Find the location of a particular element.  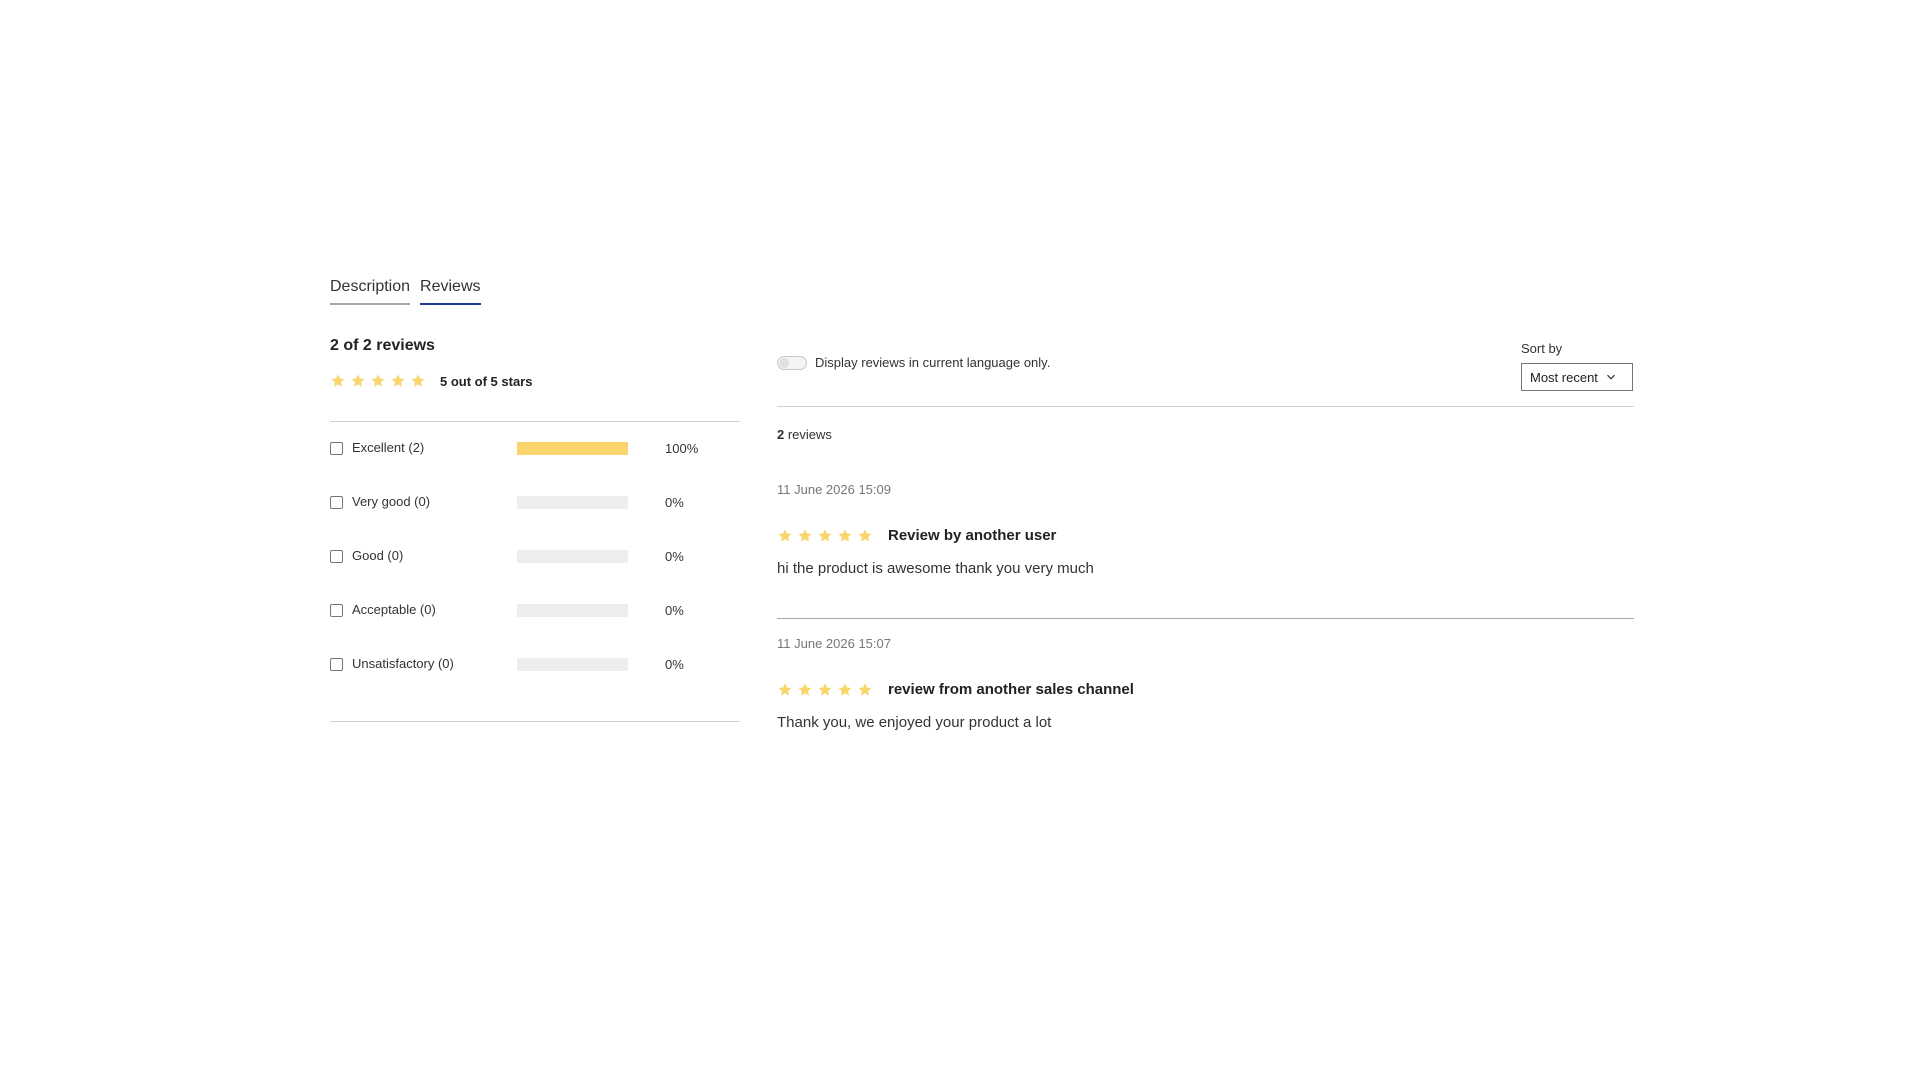

tab-description: Description is located at coordinates (370, 291).